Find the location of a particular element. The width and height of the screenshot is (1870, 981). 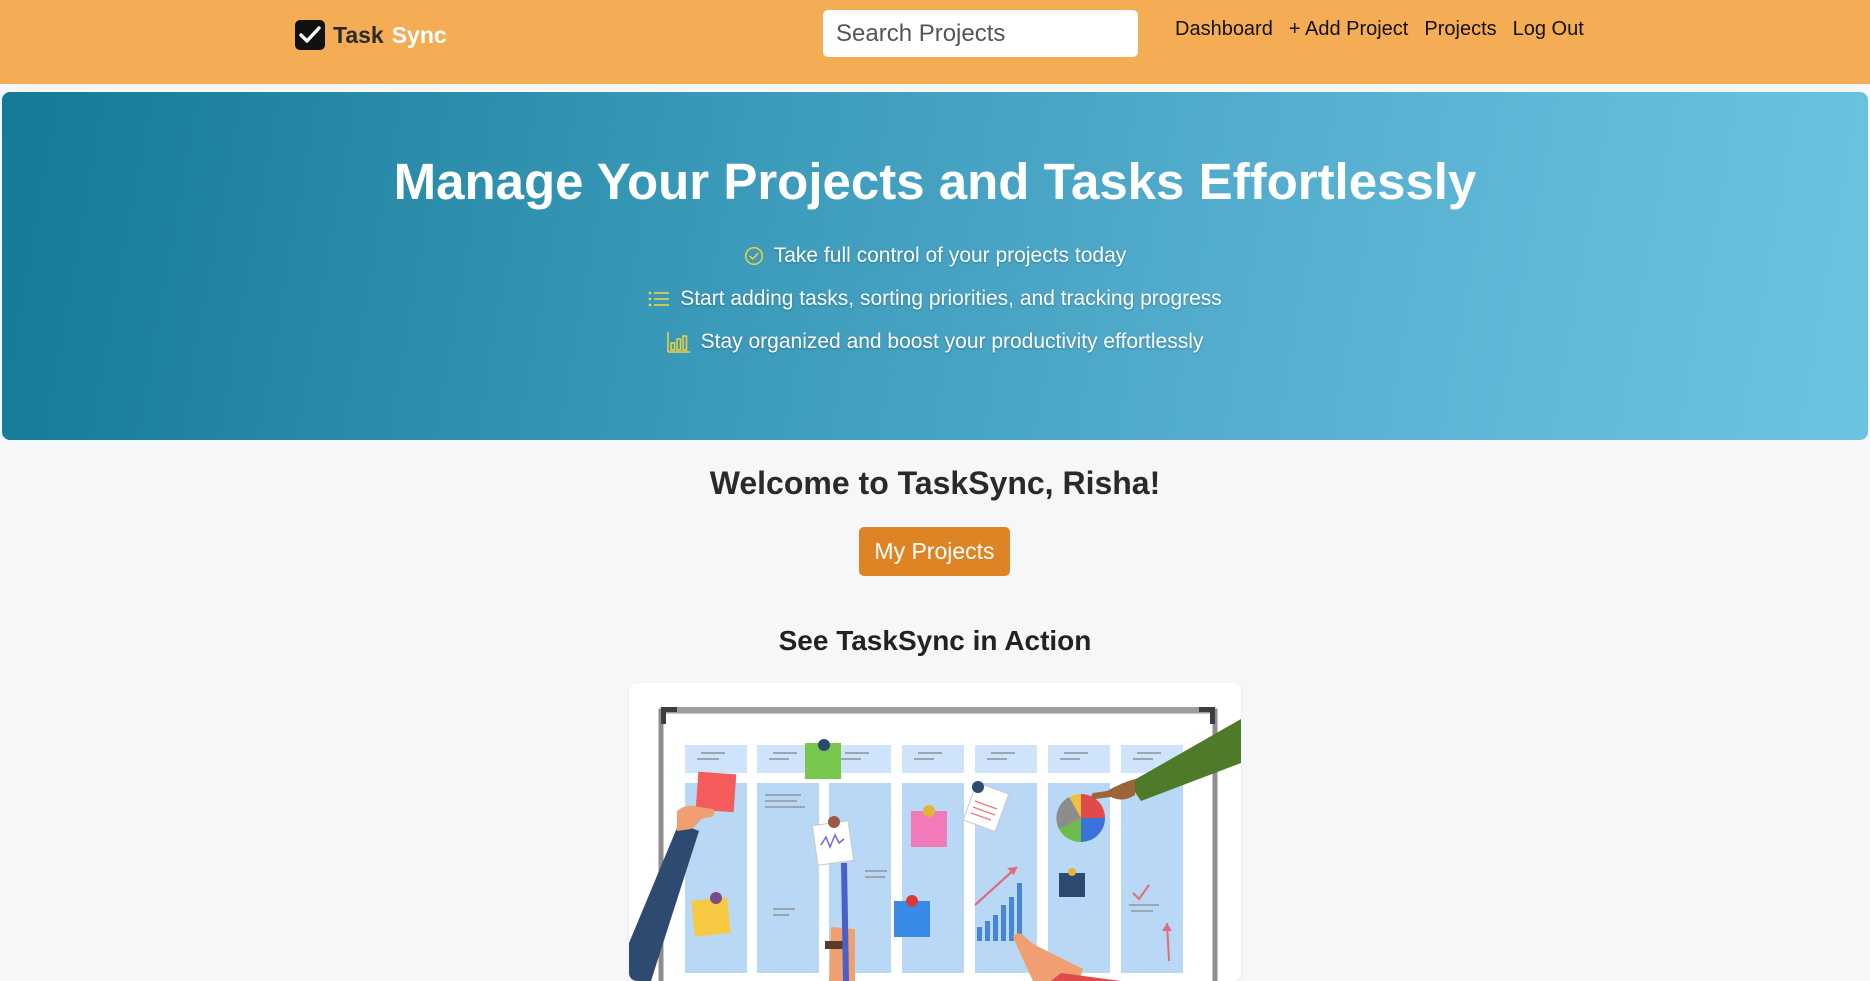

checkbox-icon is located at coordinates (310, 35).